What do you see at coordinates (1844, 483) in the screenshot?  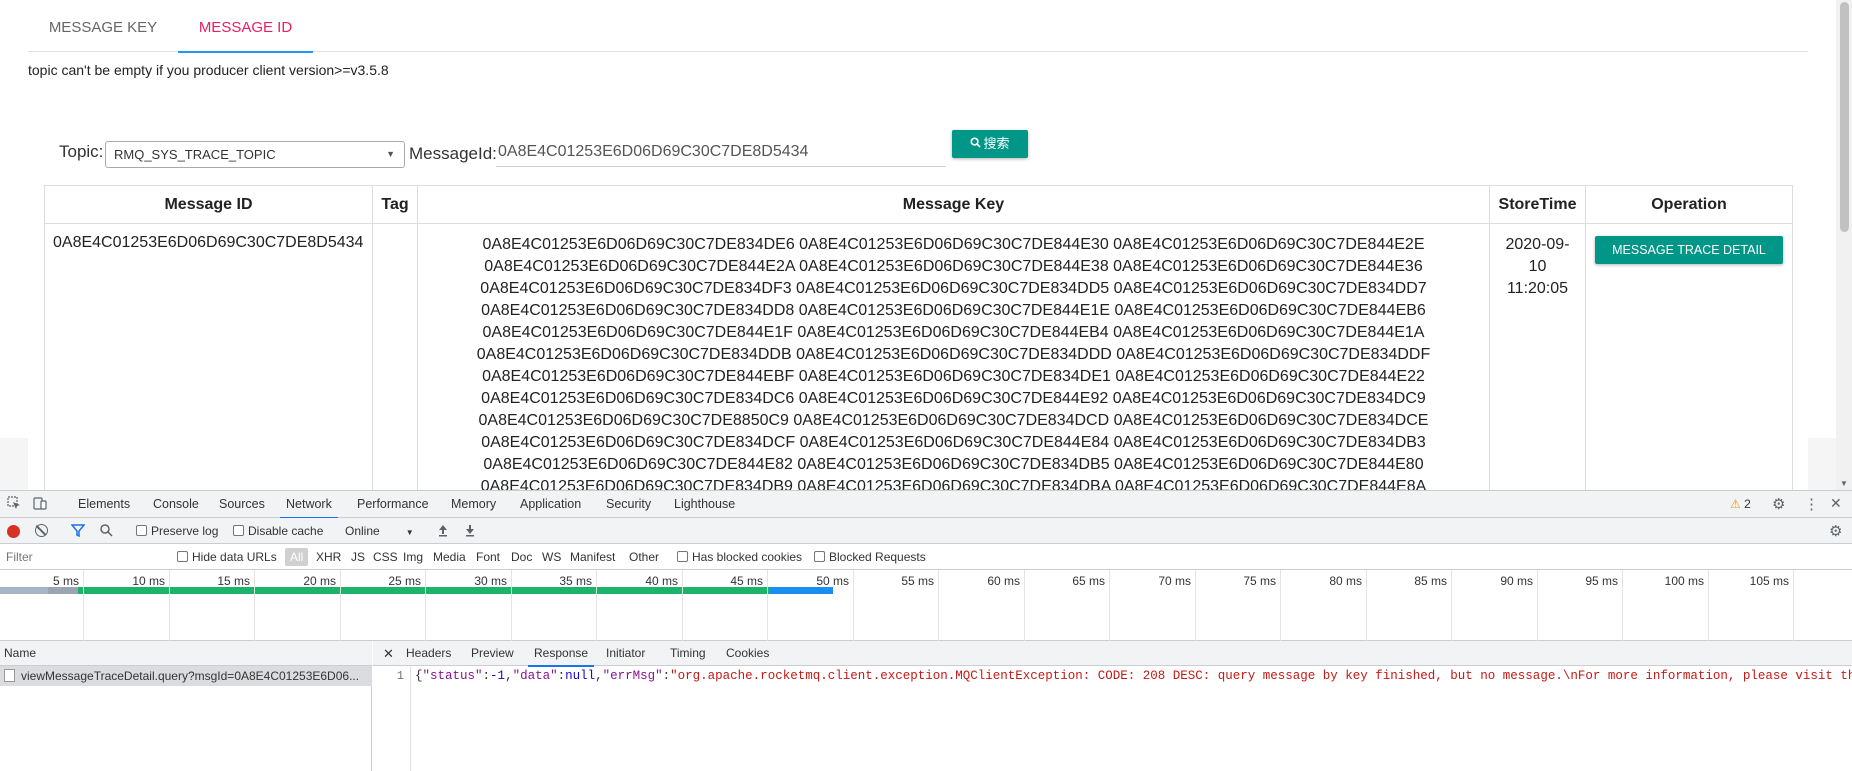 I see `scroll-down-icon: ▼` at bounding box center [1844, 483].